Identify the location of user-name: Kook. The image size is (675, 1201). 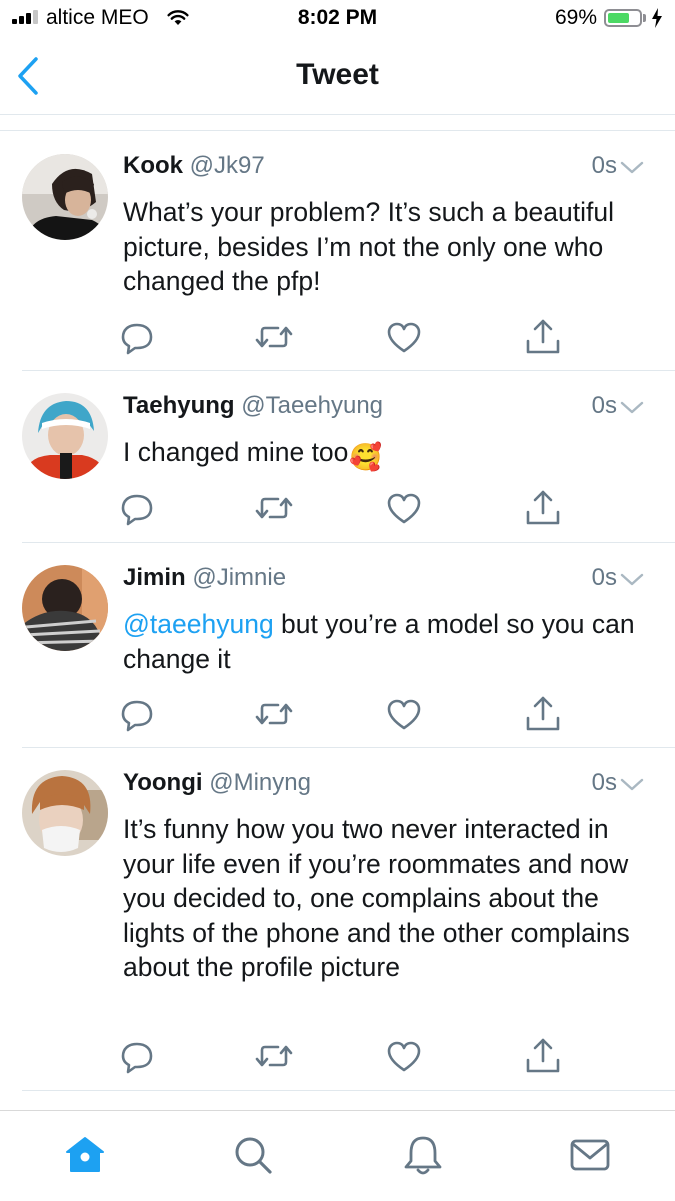
(153, 165).